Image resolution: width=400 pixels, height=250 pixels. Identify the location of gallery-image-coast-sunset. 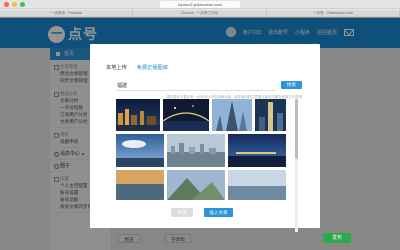
(140, 185).